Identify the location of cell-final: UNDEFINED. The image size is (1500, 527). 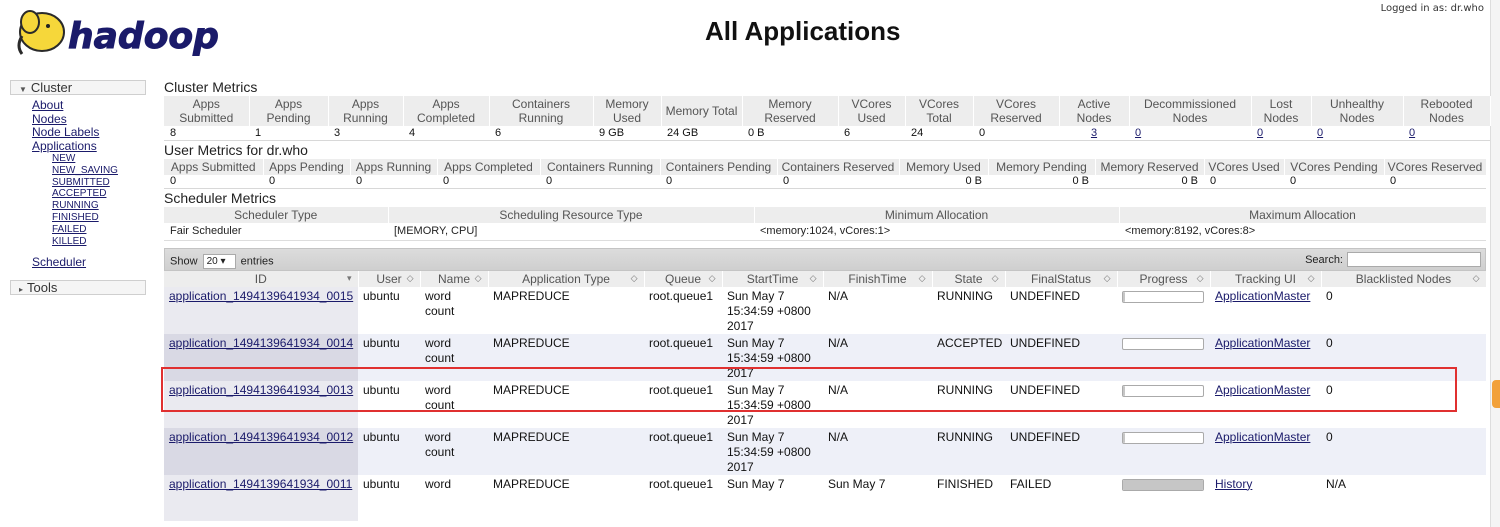
(1061, 451).